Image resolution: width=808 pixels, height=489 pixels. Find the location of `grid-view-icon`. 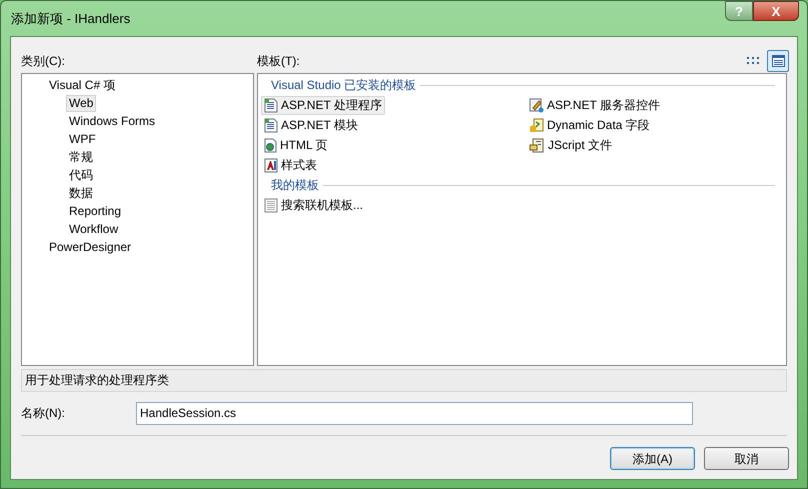

grid-view-icon is located at coordinates (753, 61).